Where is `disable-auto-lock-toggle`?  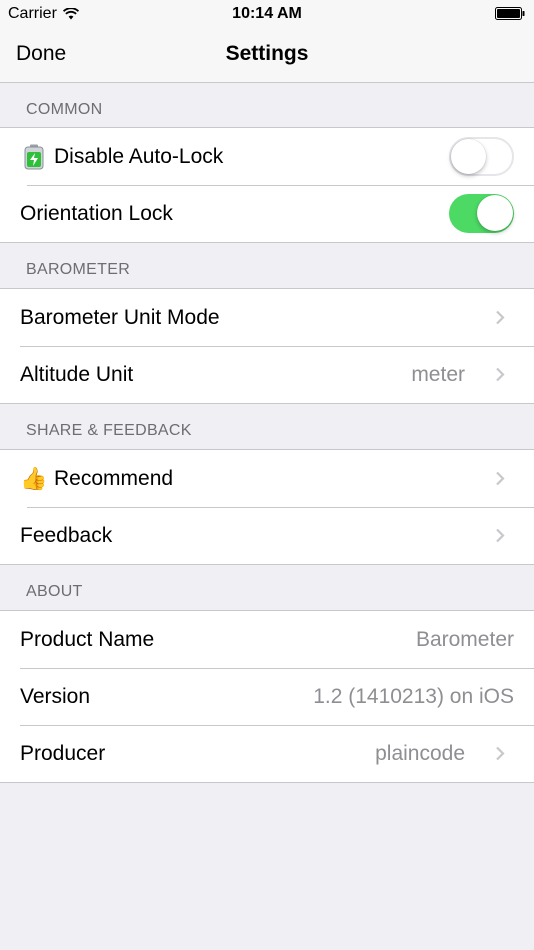 disable-auto-lock-toggle is located at coordinates (481, 156).